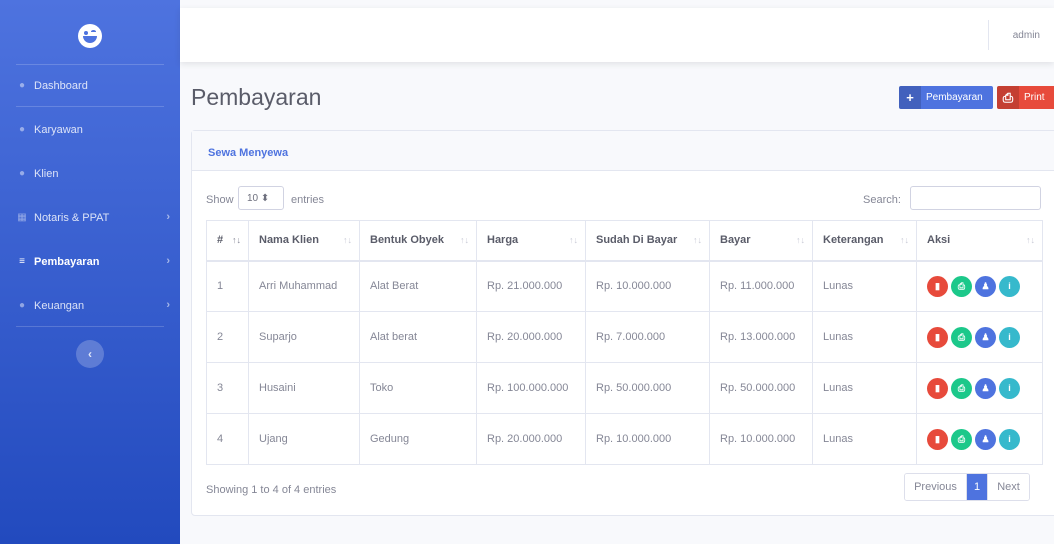 Image resolution: width=1054 pixels, height=544 pixels. I want to click on column-header-bayar: Bayar ↑↓, so click(761, 241).